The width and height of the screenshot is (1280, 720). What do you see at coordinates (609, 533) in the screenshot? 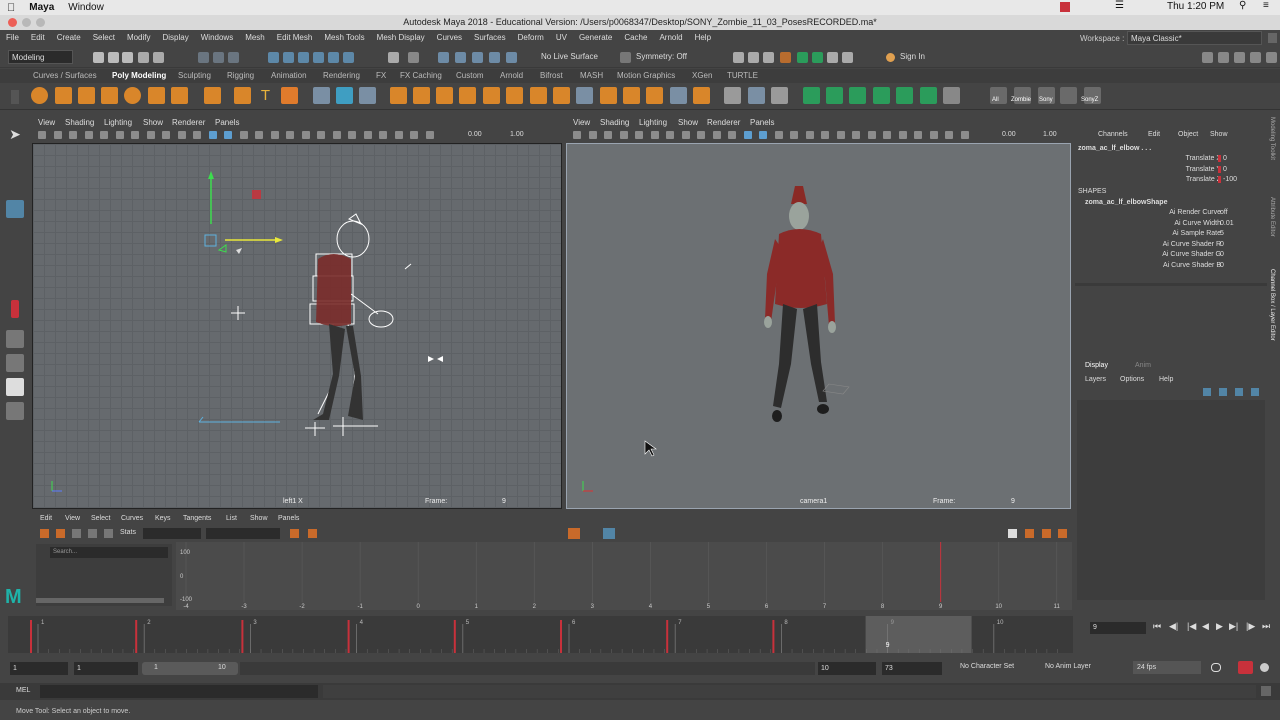
I see `graph-buffer-icon` at bounding box center [609, 533].